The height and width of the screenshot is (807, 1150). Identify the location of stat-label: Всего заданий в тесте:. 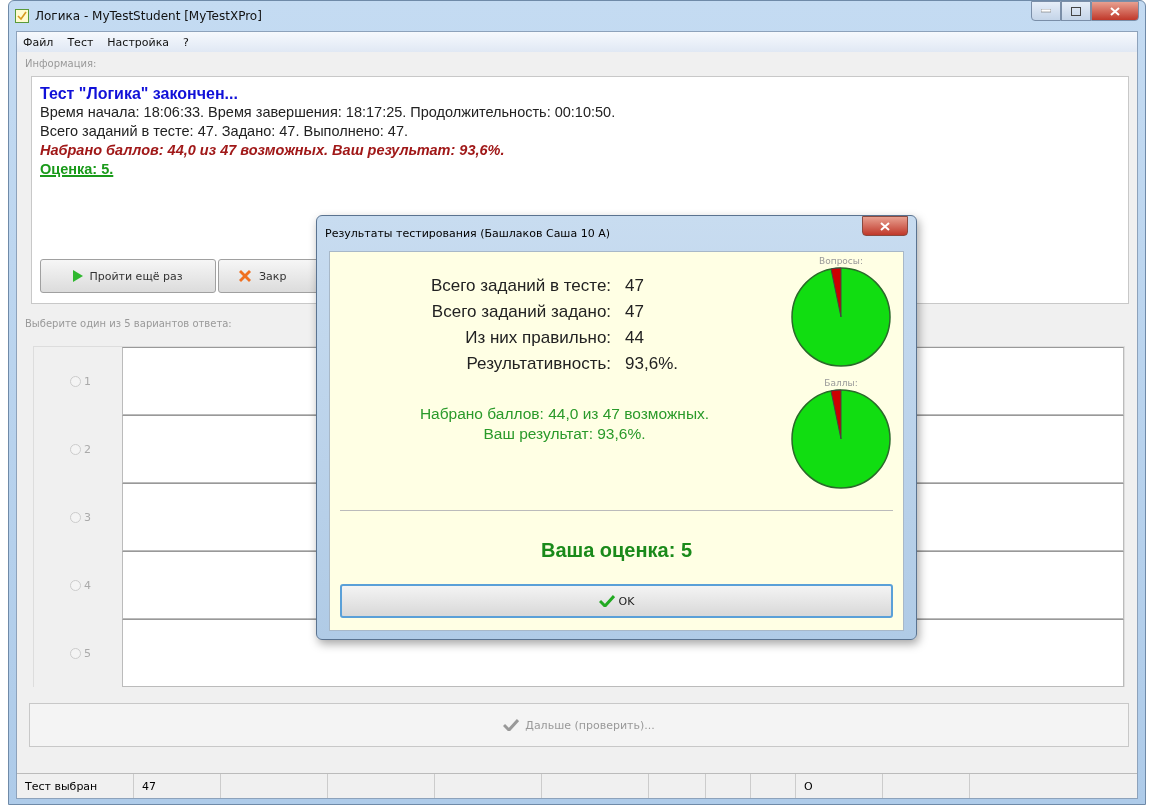
(521, 286).